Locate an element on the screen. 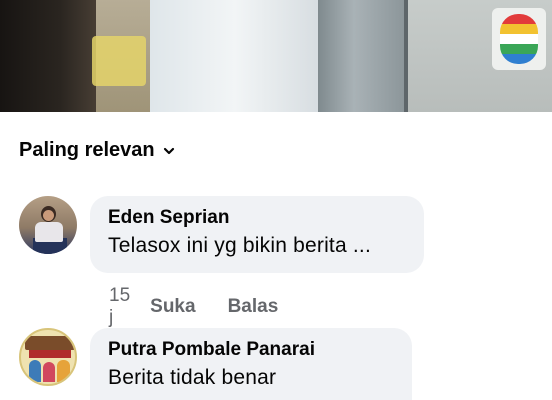  reply-button: Balas is located at coordinates (253, 307).